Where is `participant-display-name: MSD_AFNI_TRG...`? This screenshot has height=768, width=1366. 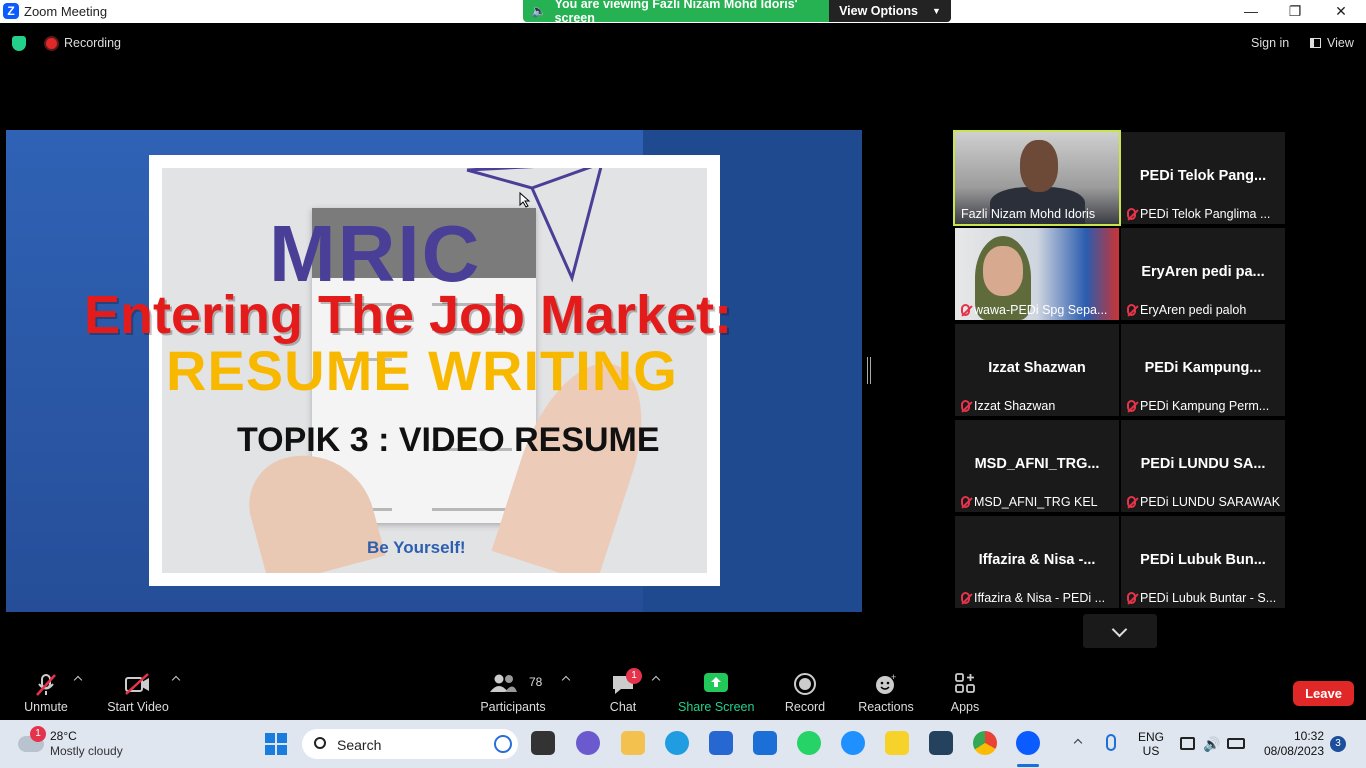
participant-display-name: MSD_AFNI_TRG... is located at coordinates (1037, 464).